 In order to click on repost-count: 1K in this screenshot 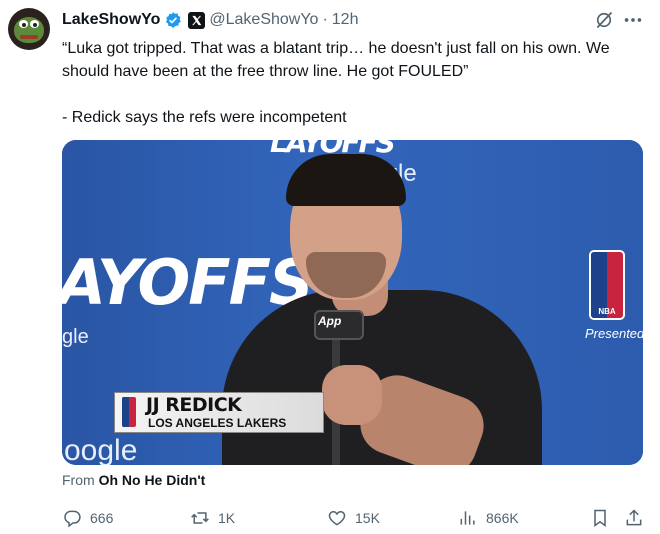, I will do `click(227, 518)`.